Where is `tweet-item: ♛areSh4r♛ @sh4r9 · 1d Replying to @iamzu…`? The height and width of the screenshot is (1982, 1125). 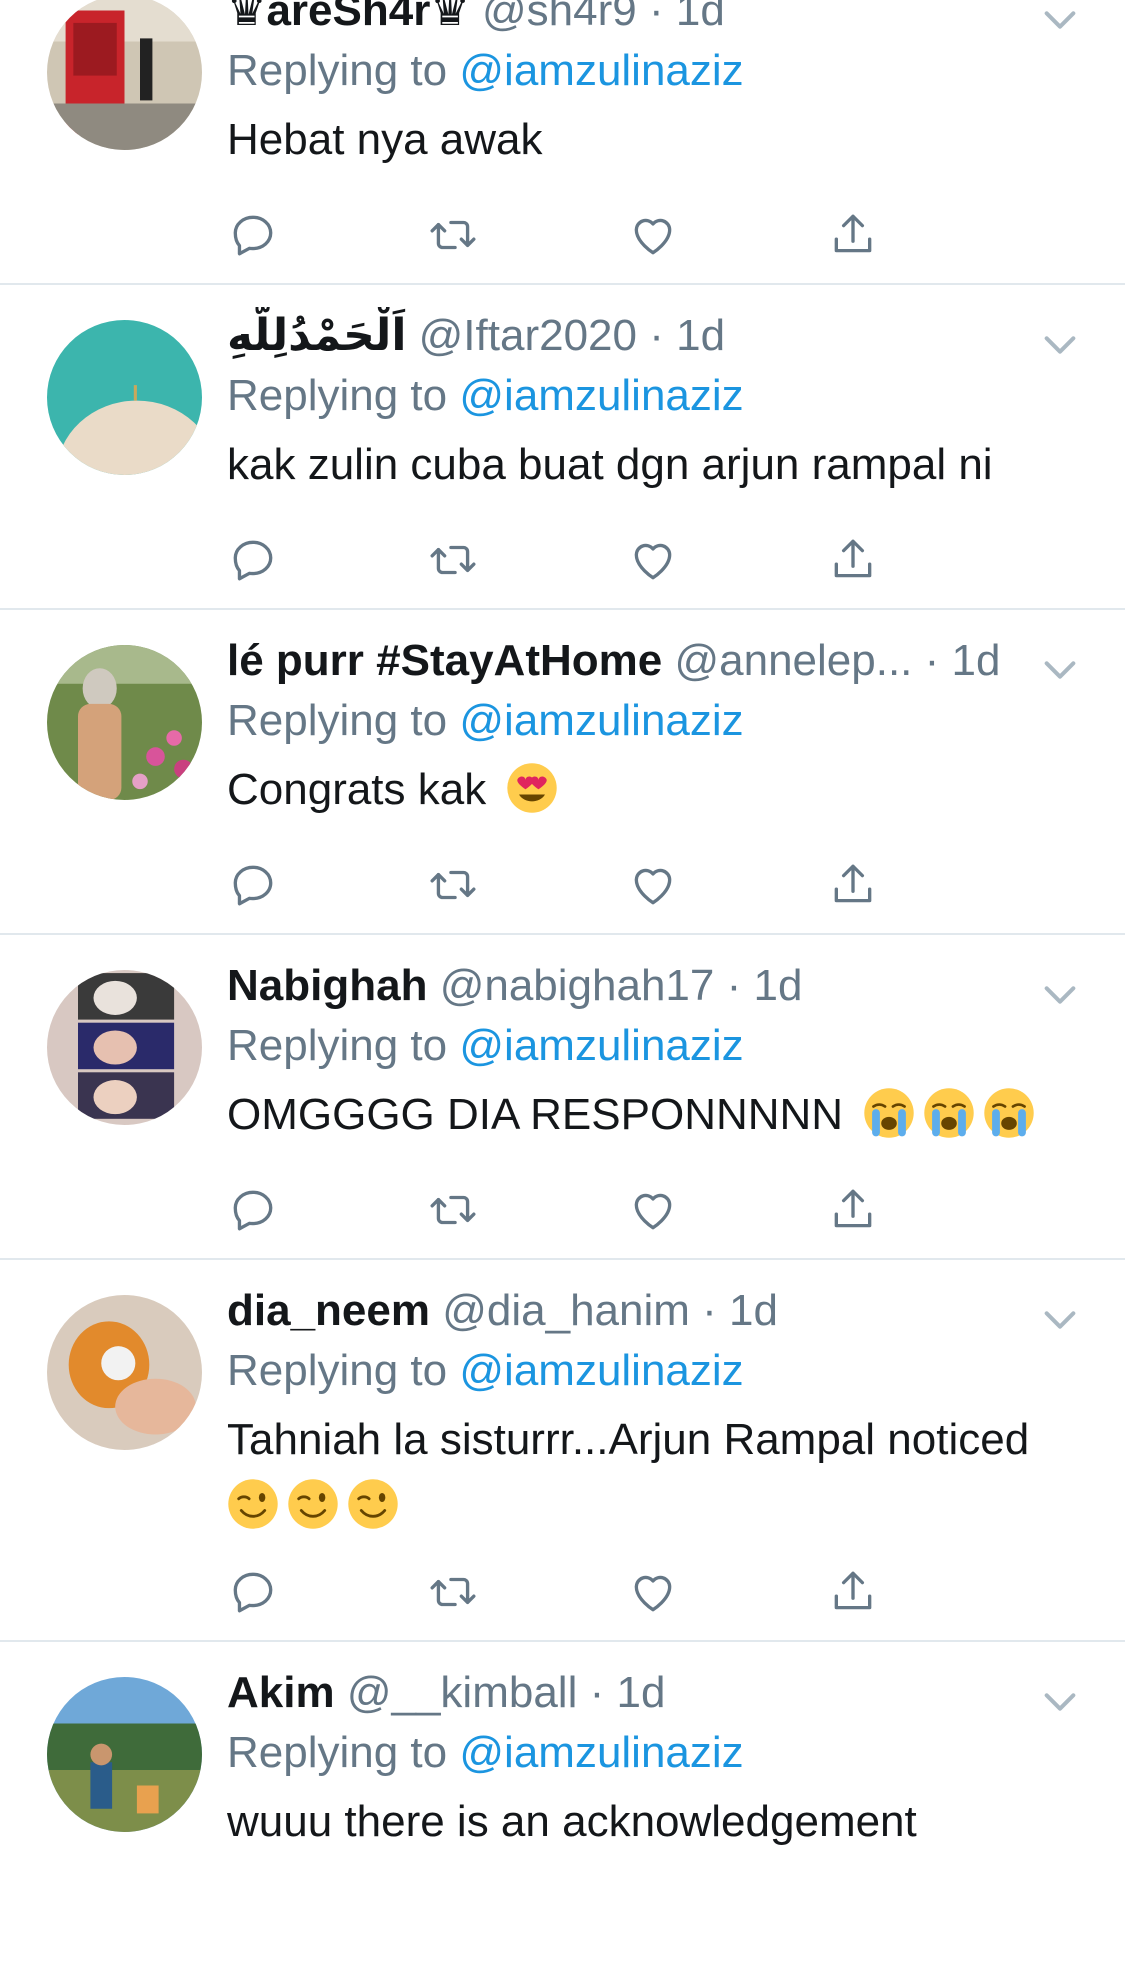
tweet-item: ♛areSh4r♛ @sh4r9 · 1d Replying to @iamzu… is located at coordinates (562, 142).